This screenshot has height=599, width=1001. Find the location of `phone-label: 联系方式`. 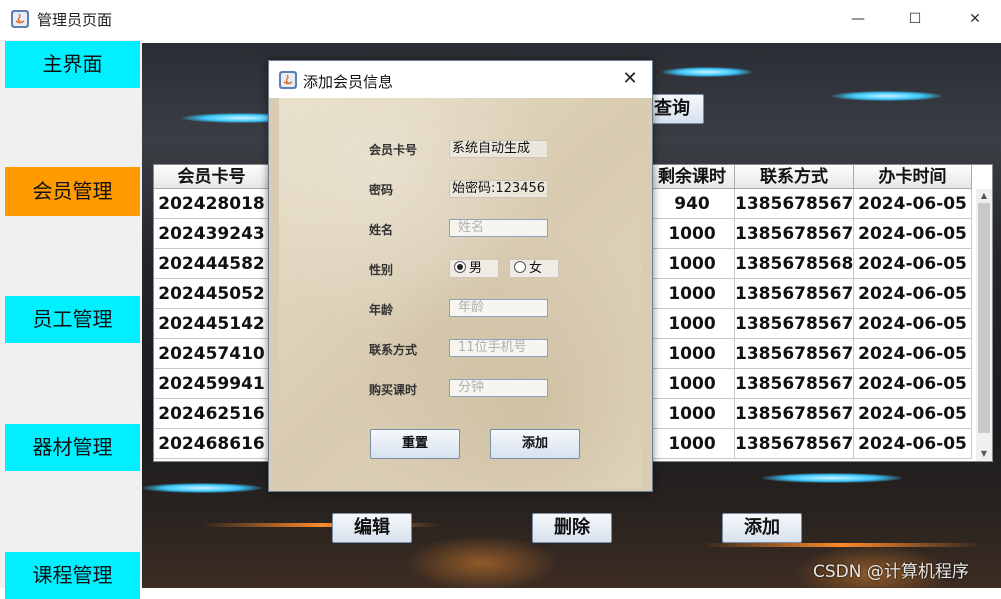

phone-label: 联系方式 is located at coordinates (393, 350).